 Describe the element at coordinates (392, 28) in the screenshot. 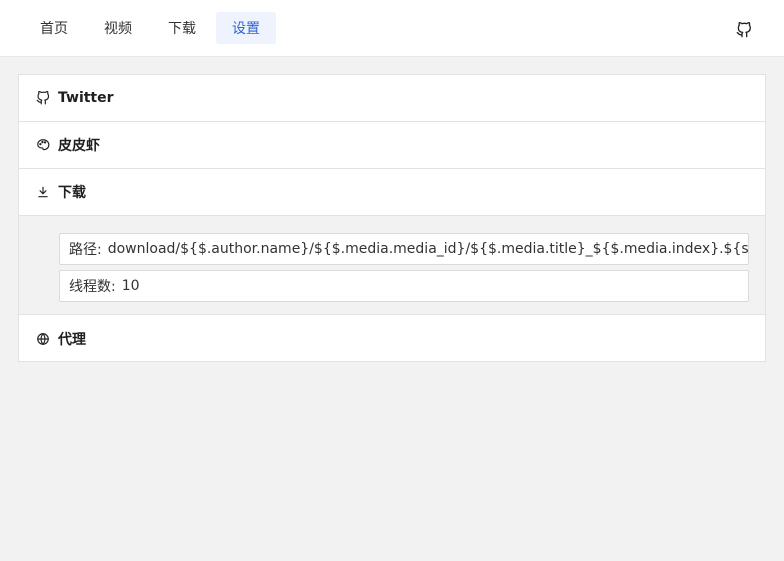

I see `top-navigation-bar: 首页 视频 下载 设置` at that location.